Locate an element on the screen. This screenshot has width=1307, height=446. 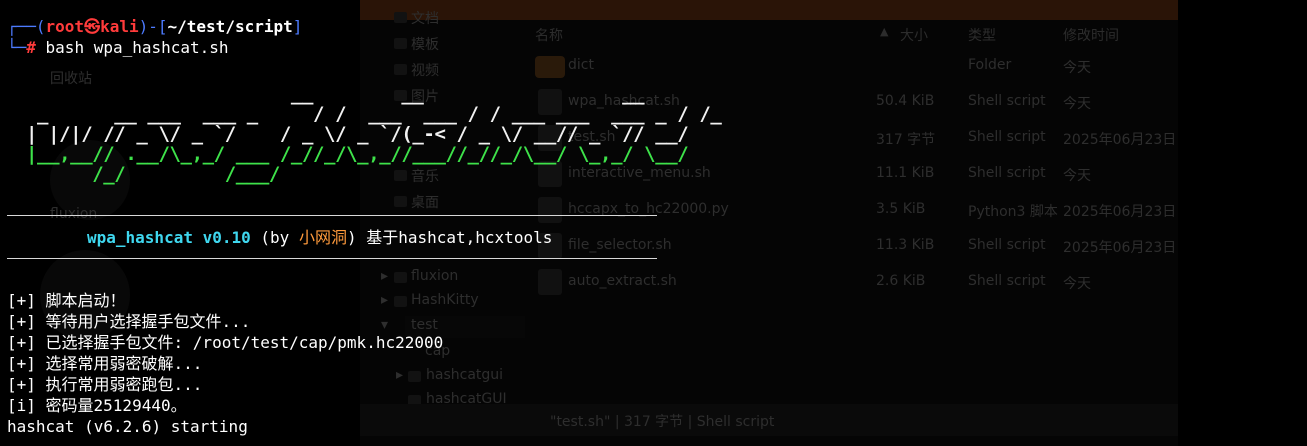
prompt-bracket-close: ] is located at coordinates (297, 26).